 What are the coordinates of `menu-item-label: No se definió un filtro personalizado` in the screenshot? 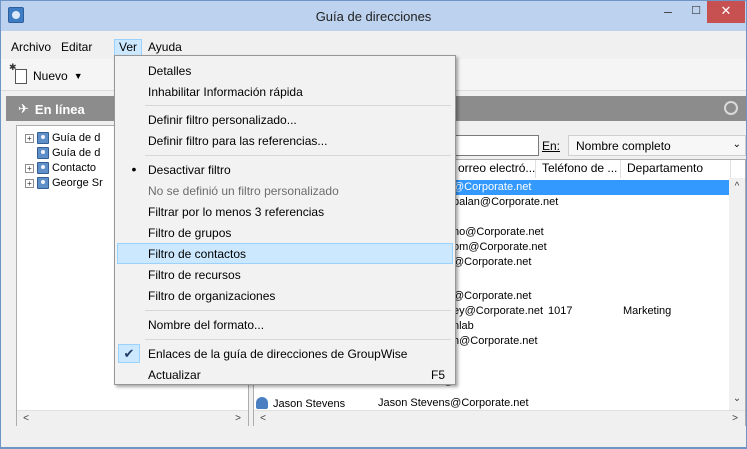 It's located at (243, 191).